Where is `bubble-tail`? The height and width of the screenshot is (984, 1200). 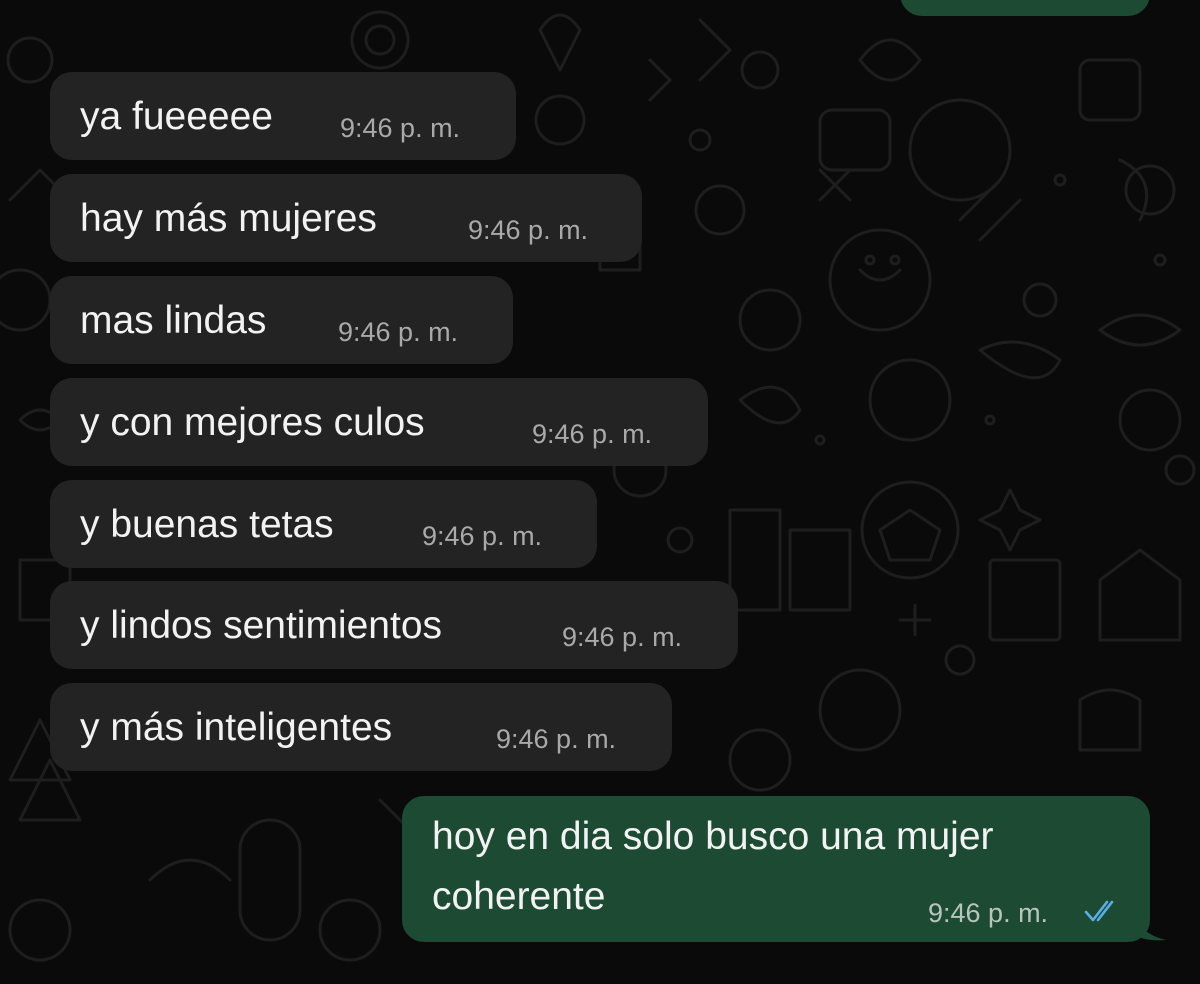 bubble-tail is located at coordinates (1149, 926).